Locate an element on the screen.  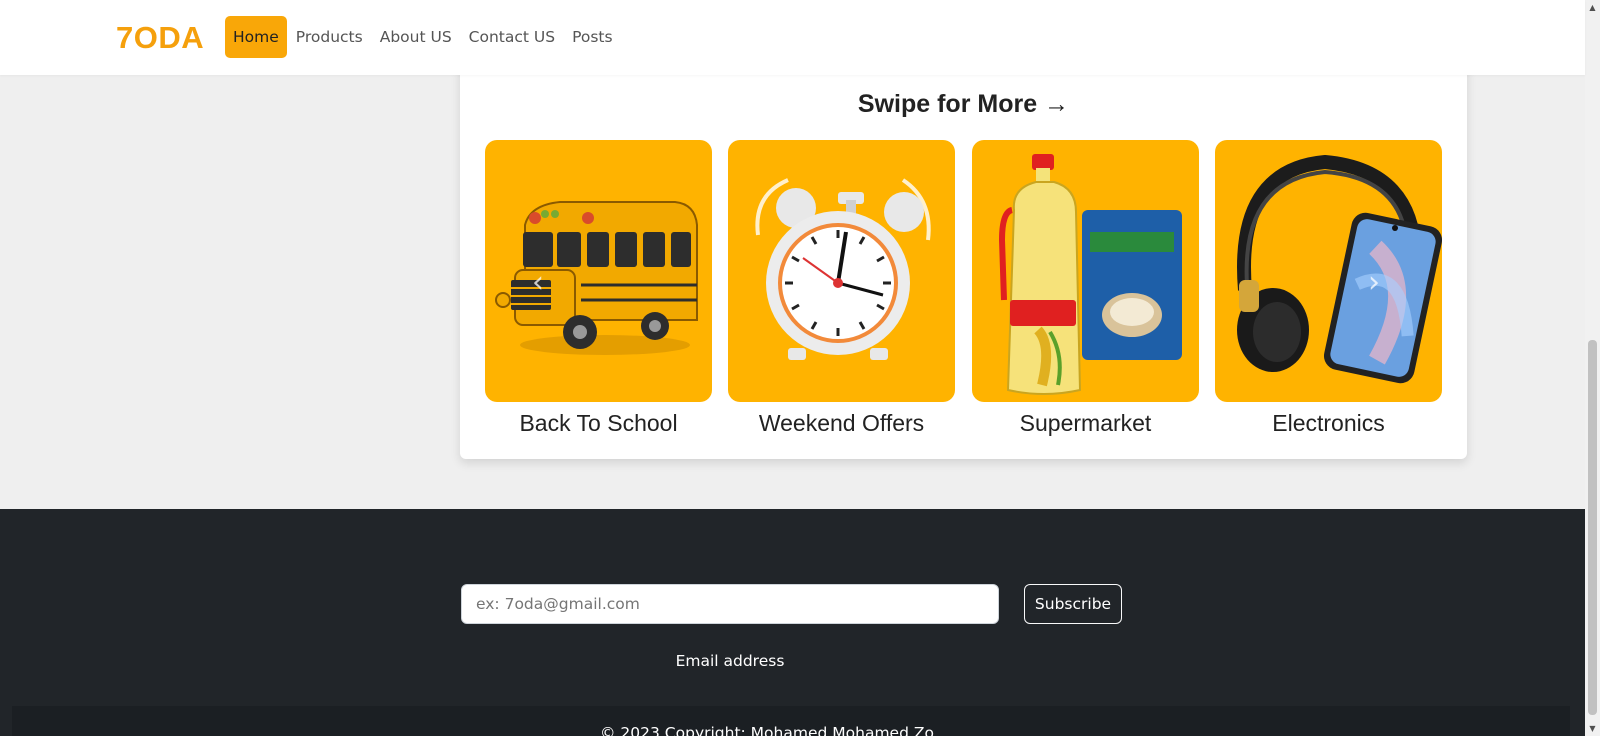
brand-logo: 7ODA is located at coordinates (160, 38).